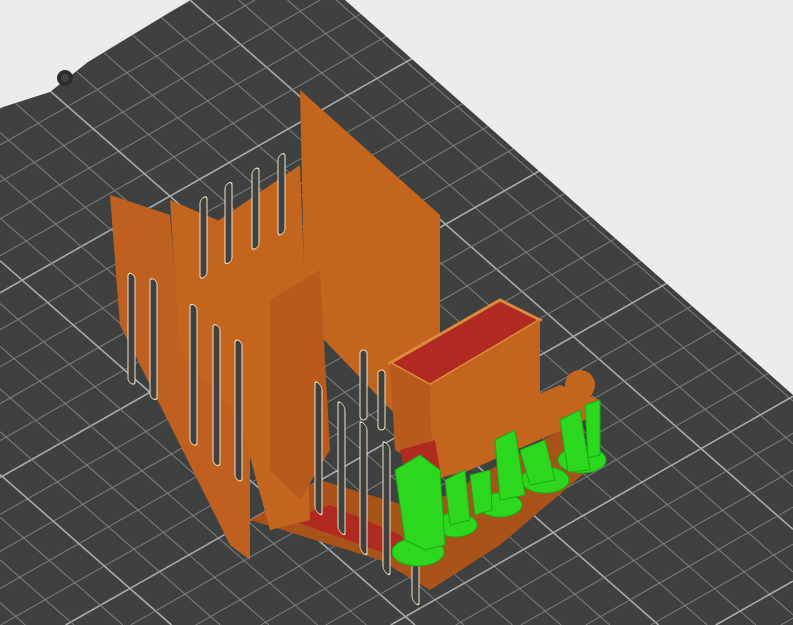 This screenshot has height=625, width=793. What do you see at coordinates (65, 78) in the screenshot?
I see `bed-screw-icon` at bounding box center [65, 78].